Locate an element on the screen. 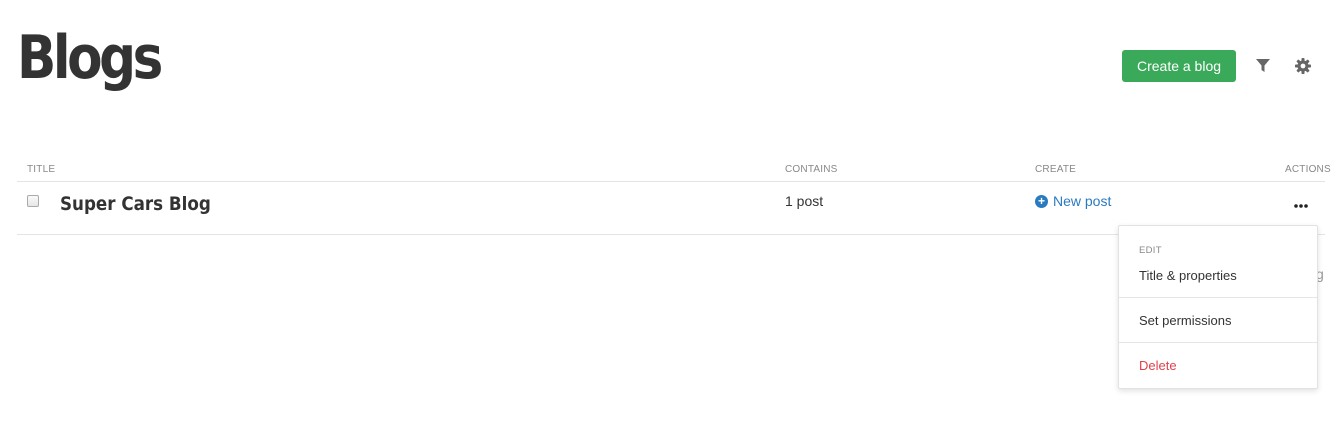 The height and width of the screenshot is (428, 1337). column-header-title: TITLE is located at coordinates (41, 169).